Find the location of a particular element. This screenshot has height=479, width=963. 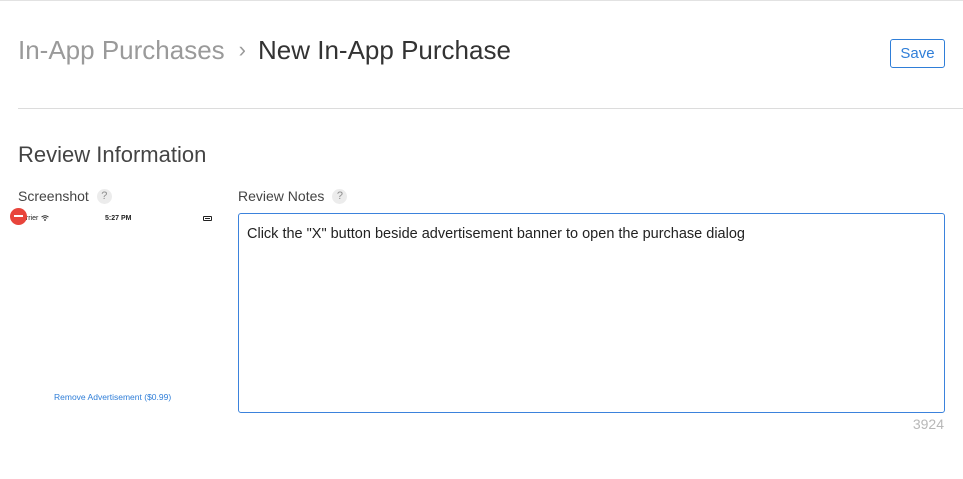

section-title: Review Information is located at coordinates (112, 154).